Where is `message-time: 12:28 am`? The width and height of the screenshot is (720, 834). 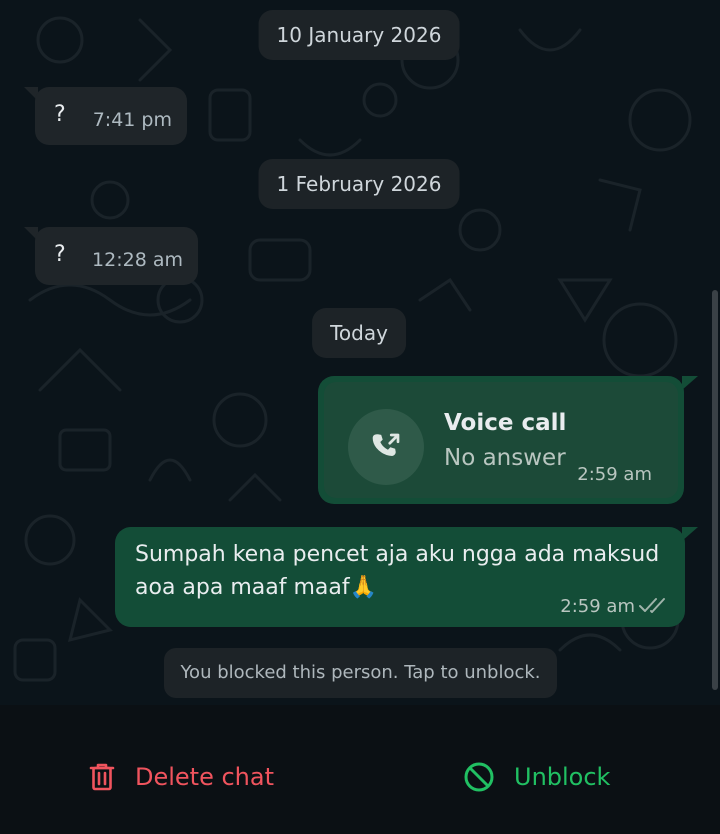 message-time: 12:28 am is located at coordinates (137, 260).